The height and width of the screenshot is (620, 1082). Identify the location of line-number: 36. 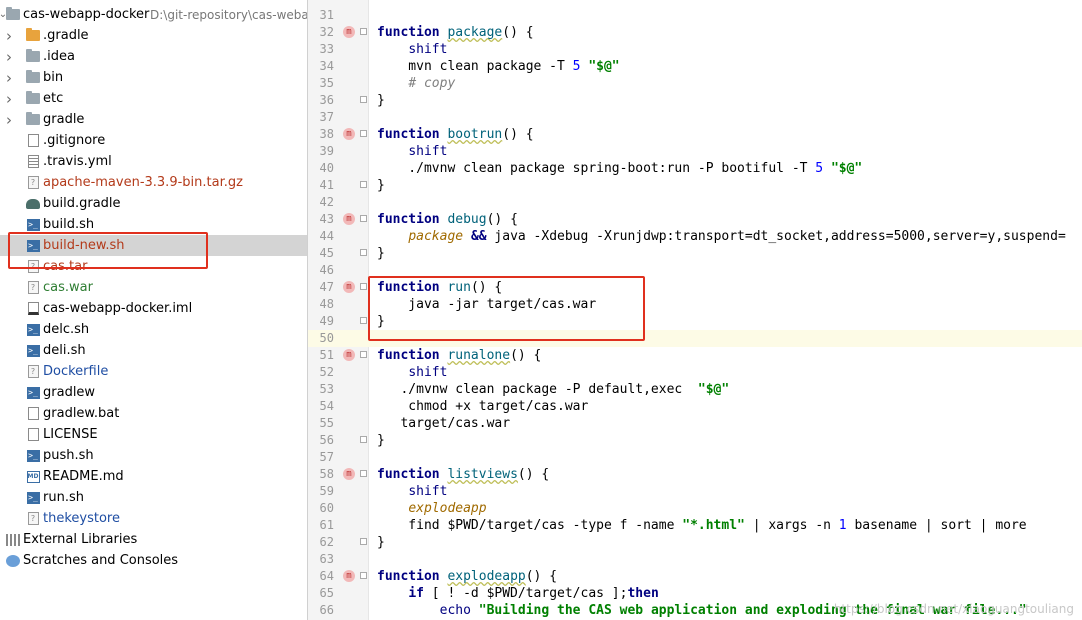
(326, 100).